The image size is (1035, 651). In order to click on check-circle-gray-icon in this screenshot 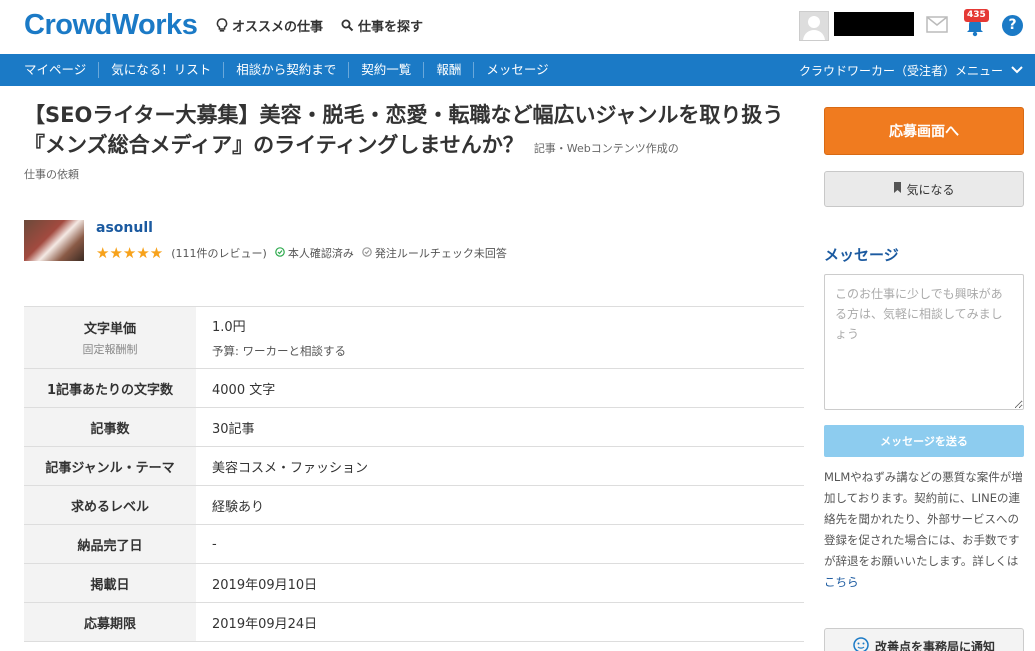, I will do `click(367, 253)`.